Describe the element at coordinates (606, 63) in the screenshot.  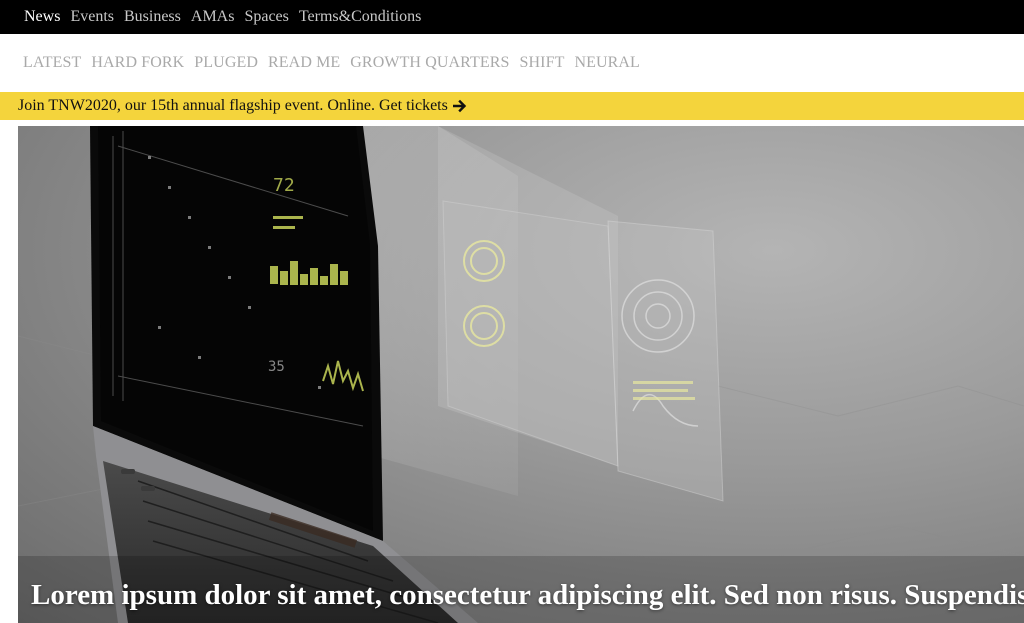
I see `section-nav-neural: NEURAL` at that location.